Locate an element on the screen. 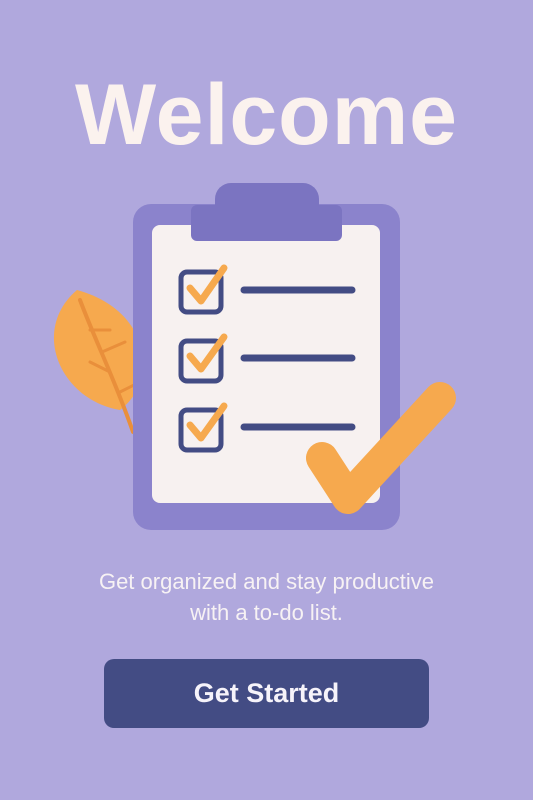 The image size is (533, 800). clipboard-paper is located at coordinates (266, 364).